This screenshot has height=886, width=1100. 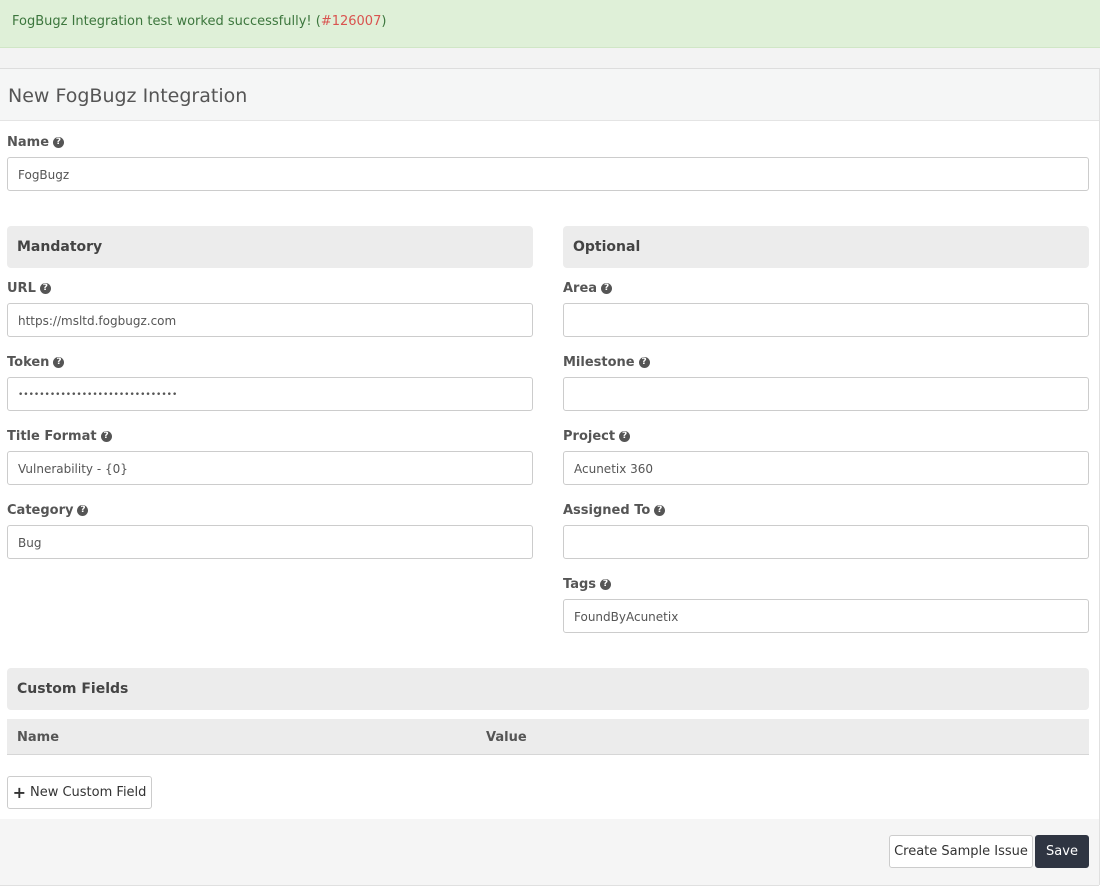 I want to click on name-label: Name ?, so click(x=36, y=142).